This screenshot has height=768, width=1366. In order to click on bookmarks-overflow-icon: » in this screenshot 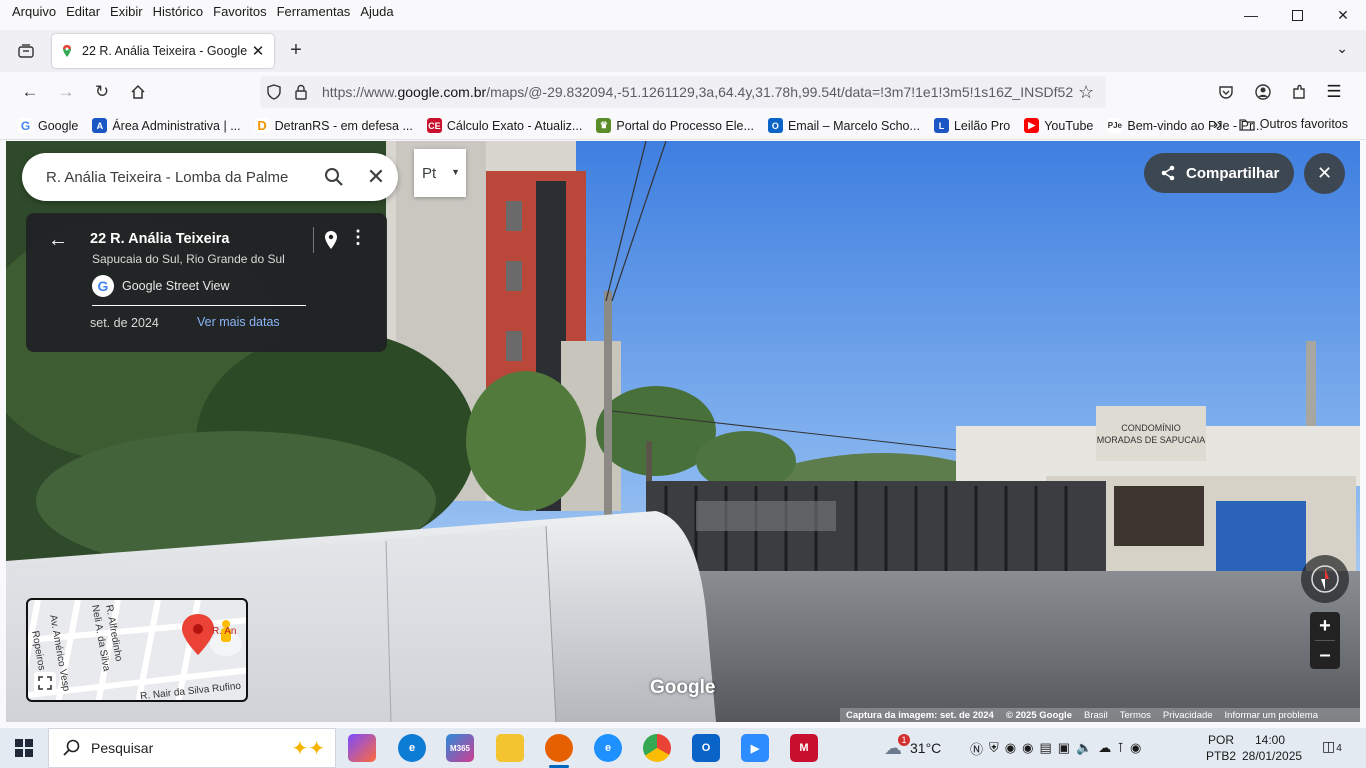, I will do `click(1217, 125)`.